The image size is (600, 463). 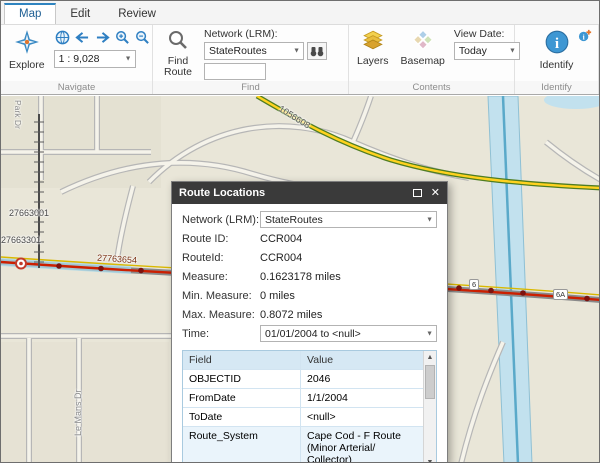 What do you see at coordinates (21, 240) in the screenshot?
I see `asset-id-label: 27663301` at bounding box center [21, 240].